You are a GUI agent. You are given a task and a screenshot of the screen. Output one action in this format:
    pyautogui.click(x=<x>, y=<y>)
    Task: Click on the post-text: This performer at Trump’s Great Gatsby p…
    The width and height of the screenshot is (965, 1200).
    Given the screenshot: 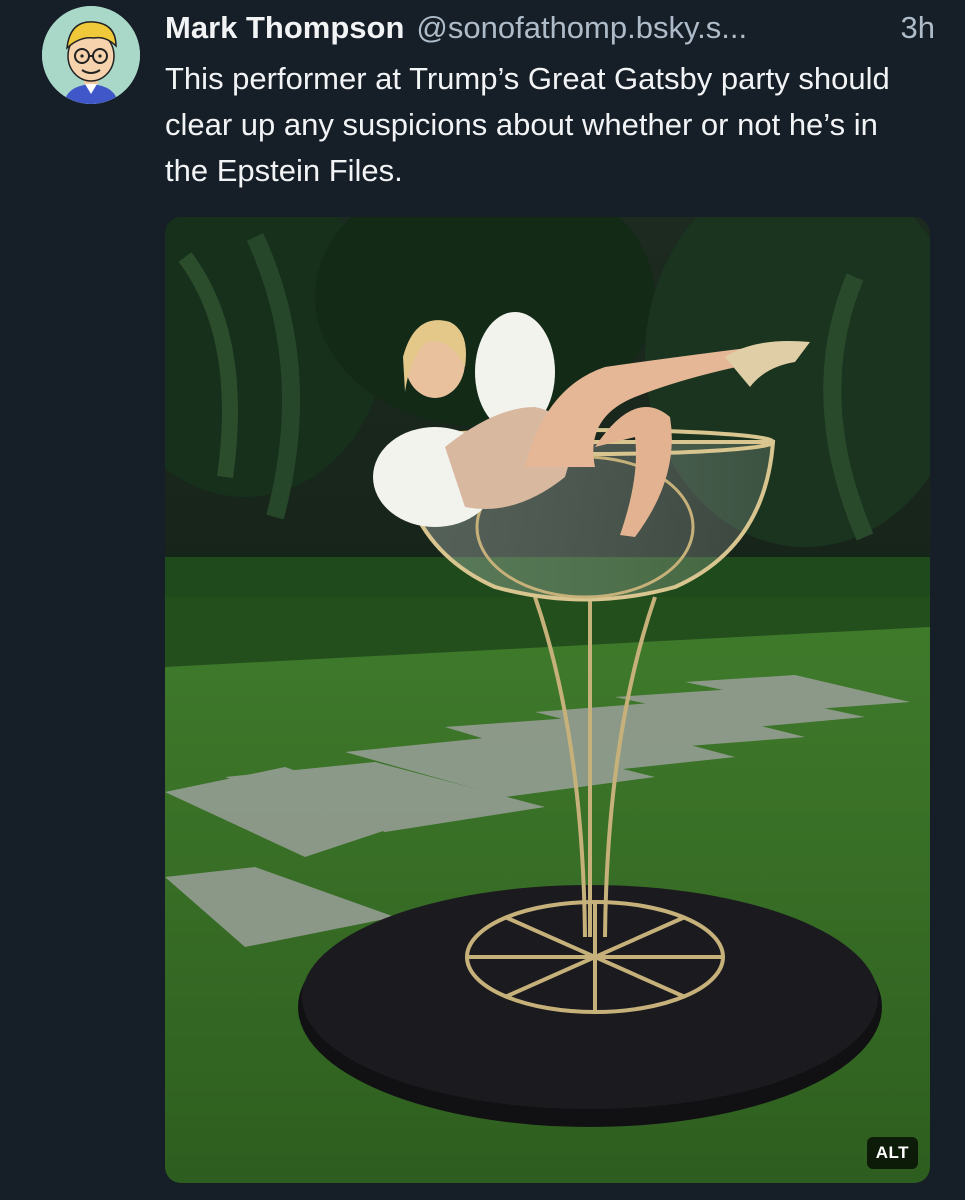 What is the action you would take?
    pyautogui.click(x=527, y=124)
    